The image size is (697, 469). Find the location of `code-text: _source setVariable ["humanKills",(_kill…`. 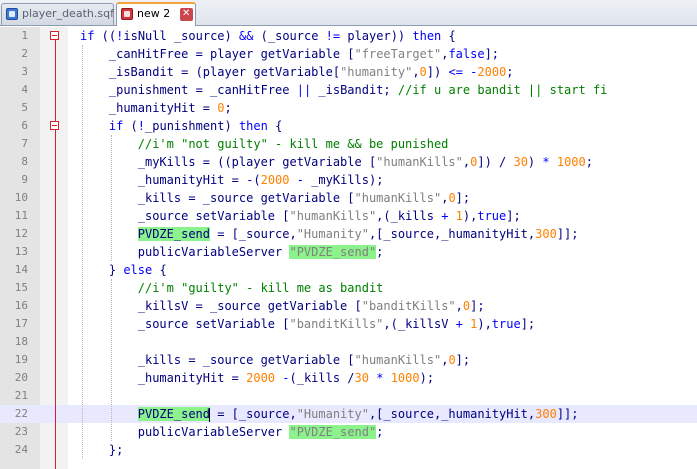

code-text: _source setVariable ["humanKills",(_kill… is located at coordinates (329, 216).